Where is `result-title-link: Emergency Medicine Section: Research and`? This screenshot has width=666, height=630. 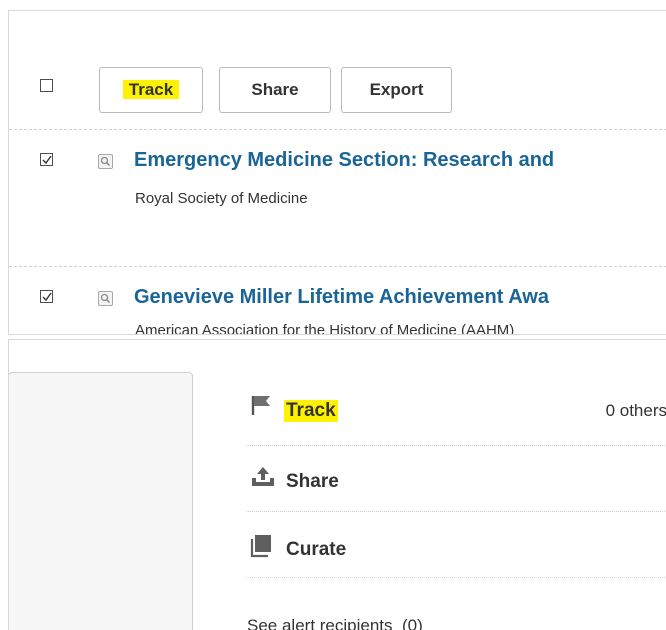 result-title-link: Emergency Medicine Section: Research and is located at coordinates (344, 160).